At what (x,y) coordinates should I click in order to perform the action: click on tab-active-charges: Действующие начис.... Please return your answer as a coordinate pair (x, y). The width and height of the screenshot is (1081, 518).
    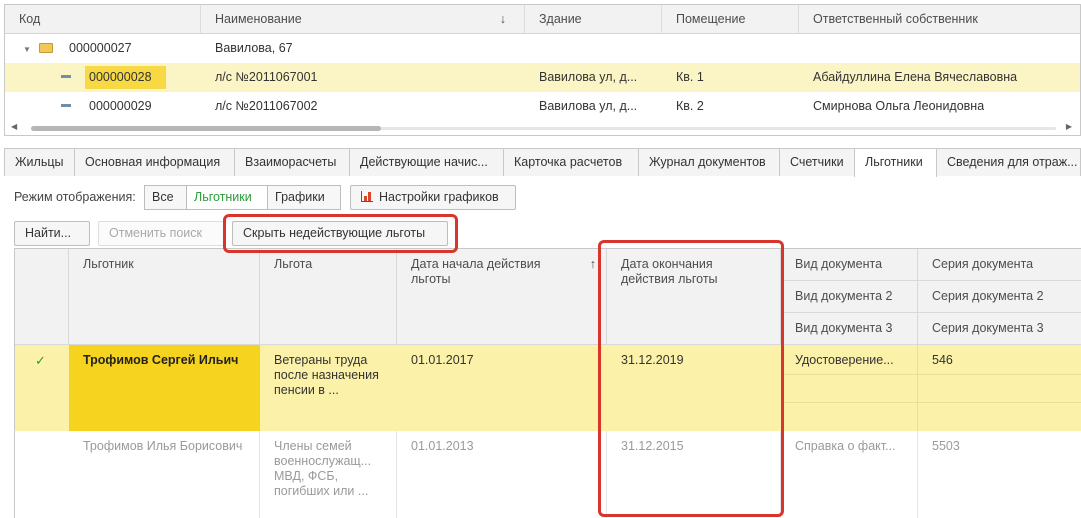
    Looking at the image, I should click on (426, 162).